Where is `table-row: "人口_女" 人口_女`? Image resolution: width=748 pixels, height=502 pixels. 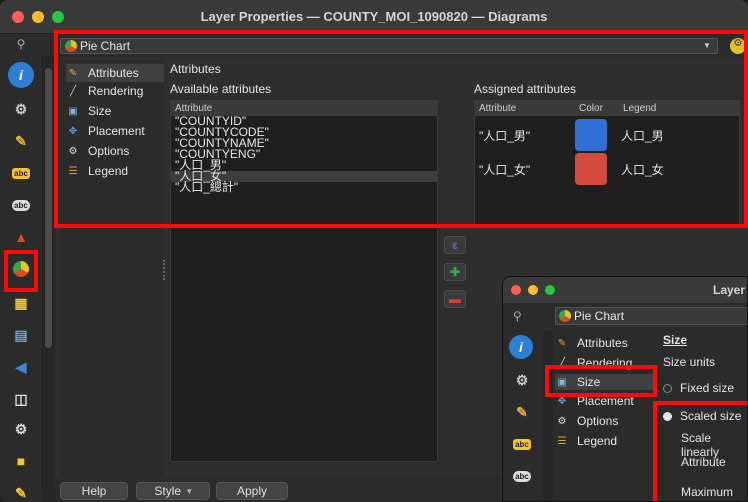
table-row: "人口_女" 人口_女 is located at coordinates (607, 169).